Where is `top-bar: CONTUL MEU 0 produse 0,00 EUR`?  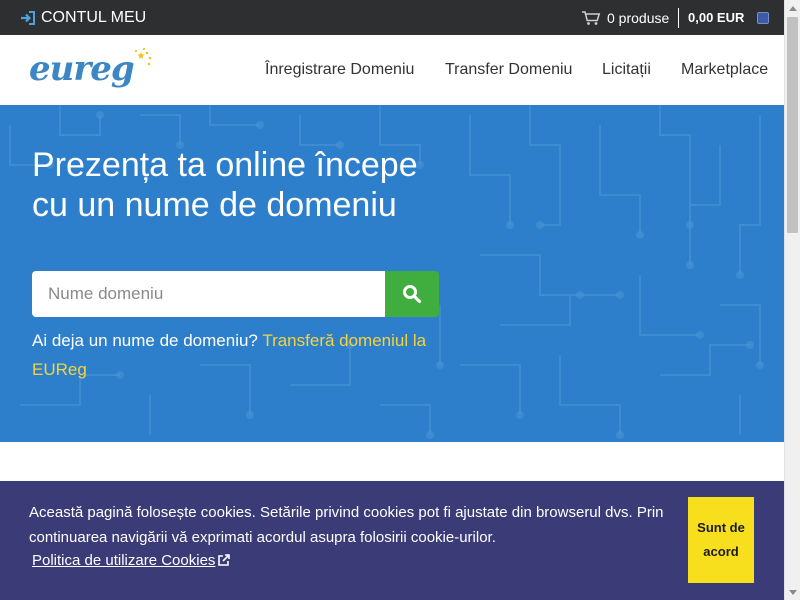 top-bar: CONTUL MEU 0 produse 0,00 EUR is located at coordinates (392, 17).